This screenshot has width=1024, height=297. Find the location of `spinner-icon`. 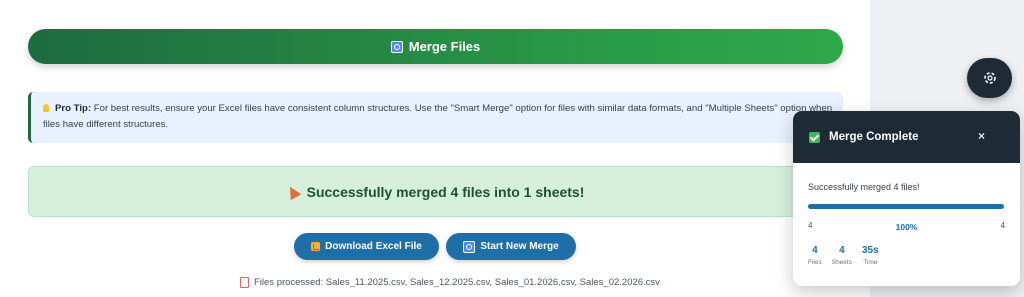

spinner-icon is located at coordinates (989, 78).